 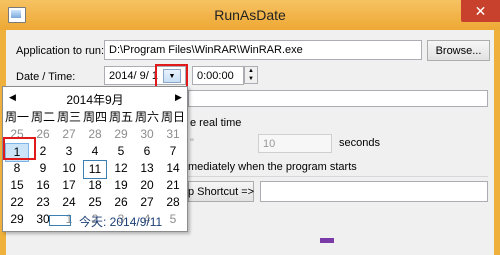 What do you see at coordinates (295, 143) in the screenshot?
I see `seconds-input: 10` at bounding box center [295, 143].